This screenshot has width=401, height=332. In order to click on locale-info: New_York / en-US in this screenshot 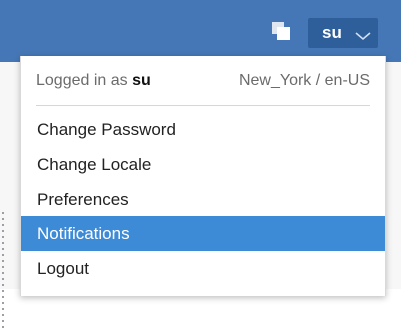, I will do `click(304, 80)`.